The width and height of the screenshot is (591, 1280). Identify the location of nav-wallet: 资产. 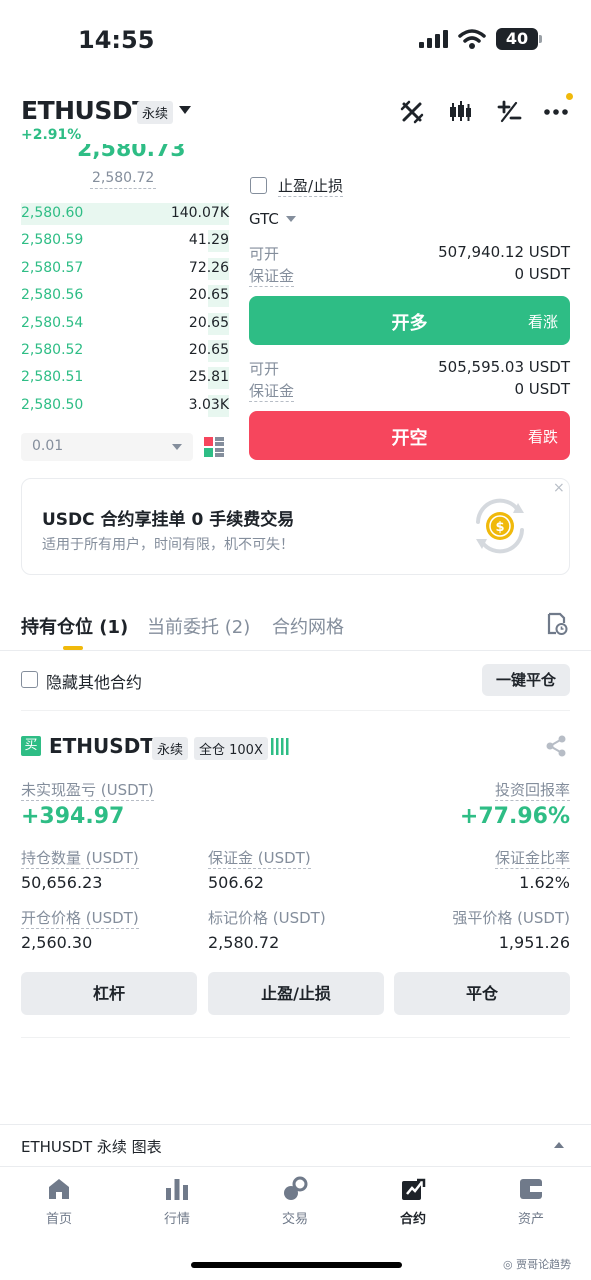
(531, 1201).